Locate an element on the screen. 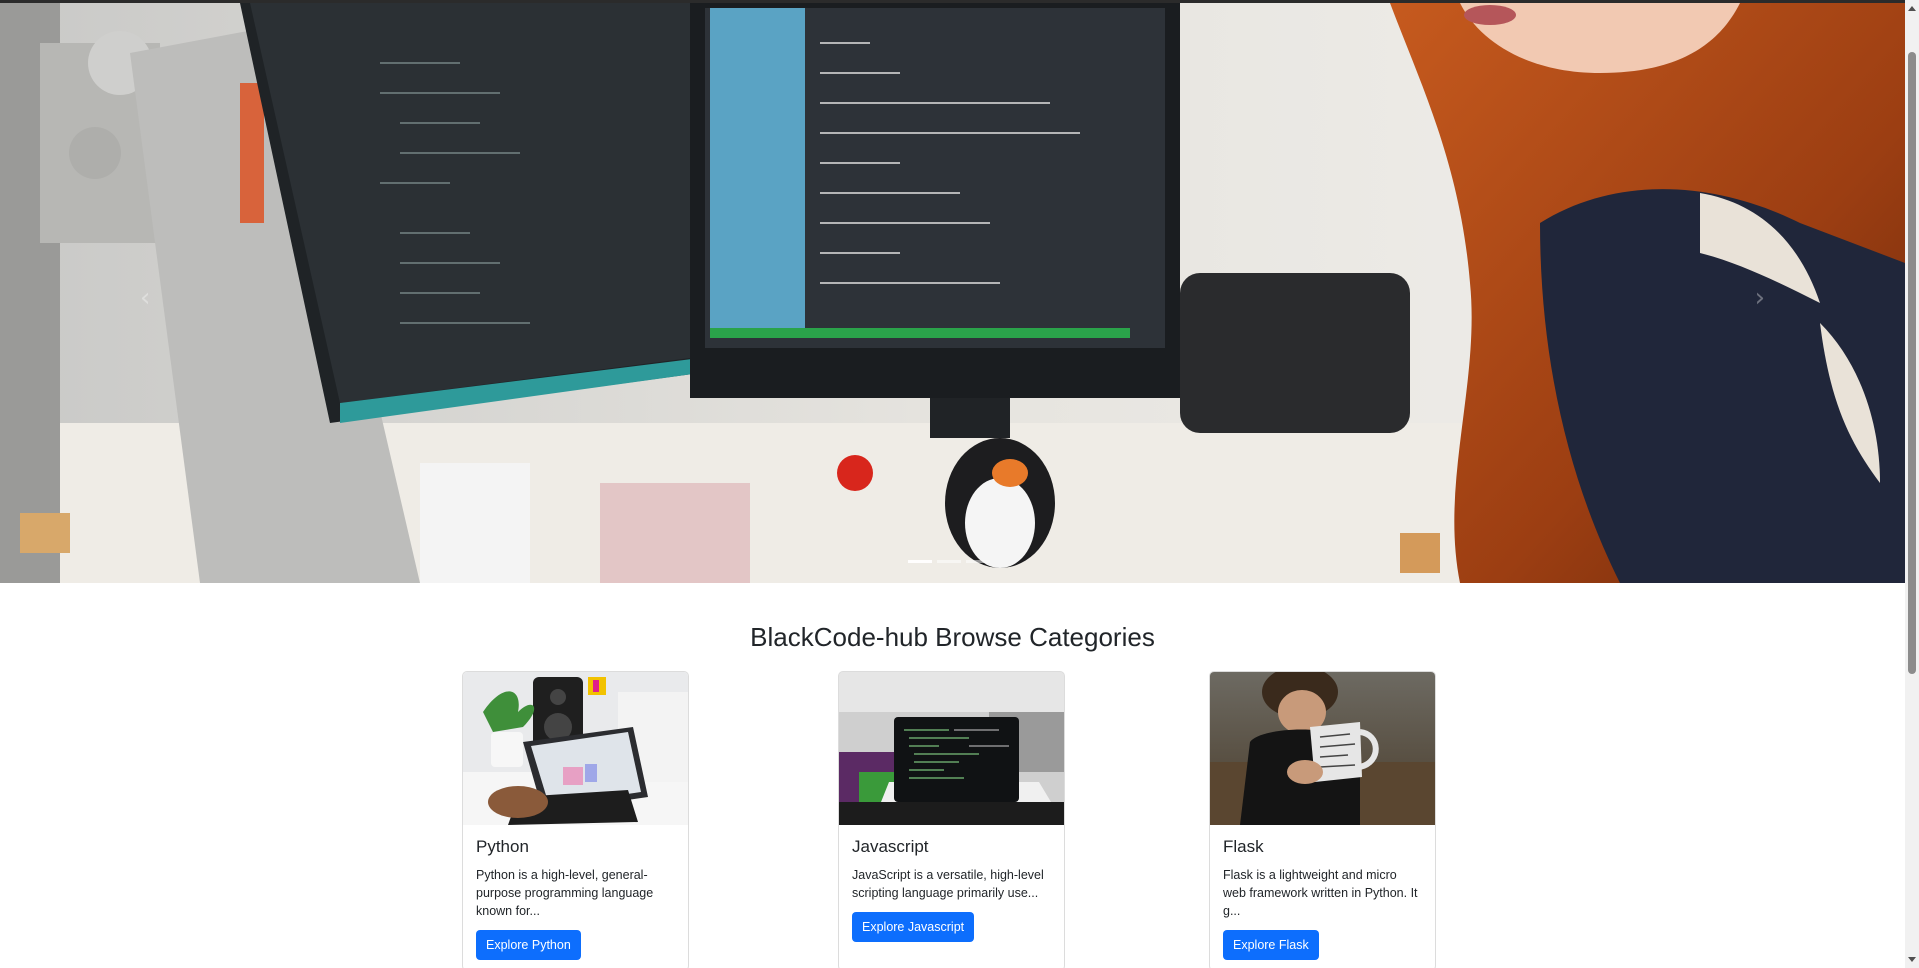  page-scrollbar is located at coordinates (1912, 484).